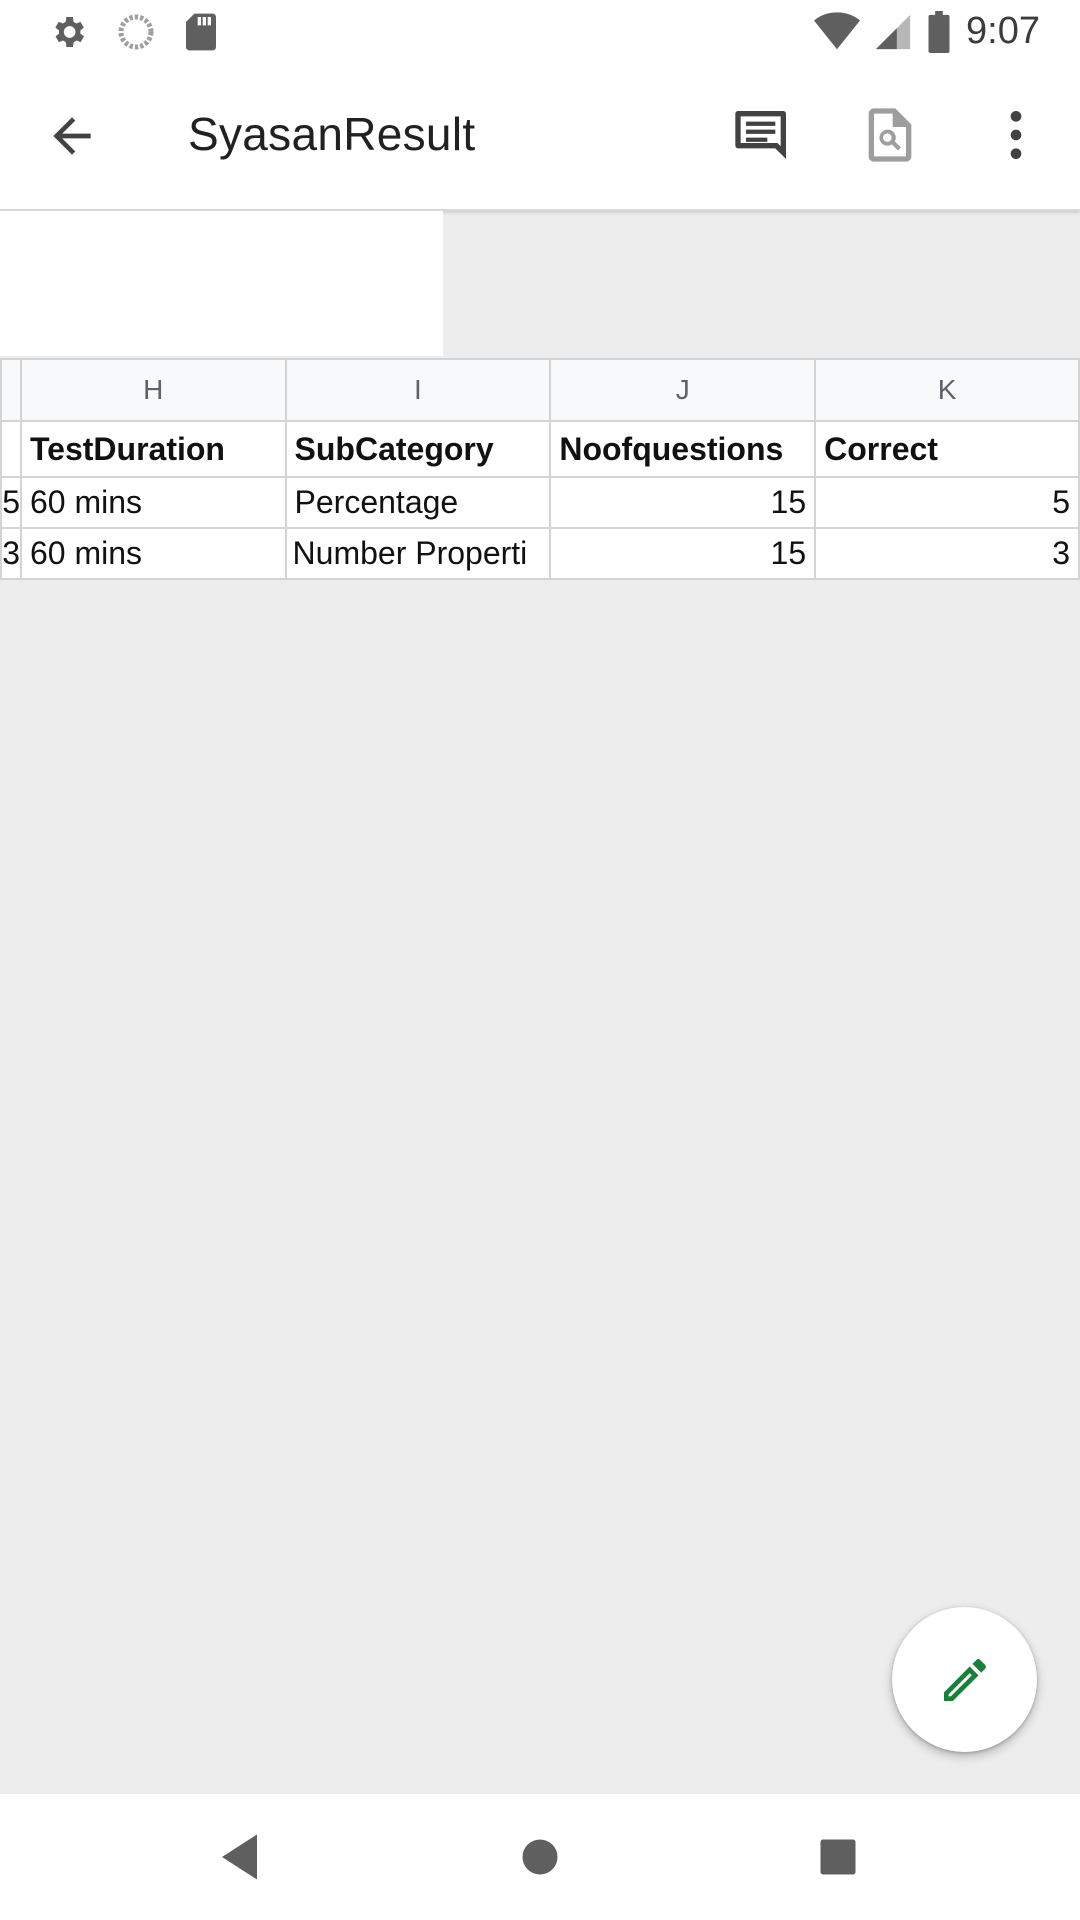 Image resolution: width=1080 pixels, height=1920 pixels. Describe the element at coordinates (11, 553) in the screenshot. I see `cell-partial: 3` at that location.